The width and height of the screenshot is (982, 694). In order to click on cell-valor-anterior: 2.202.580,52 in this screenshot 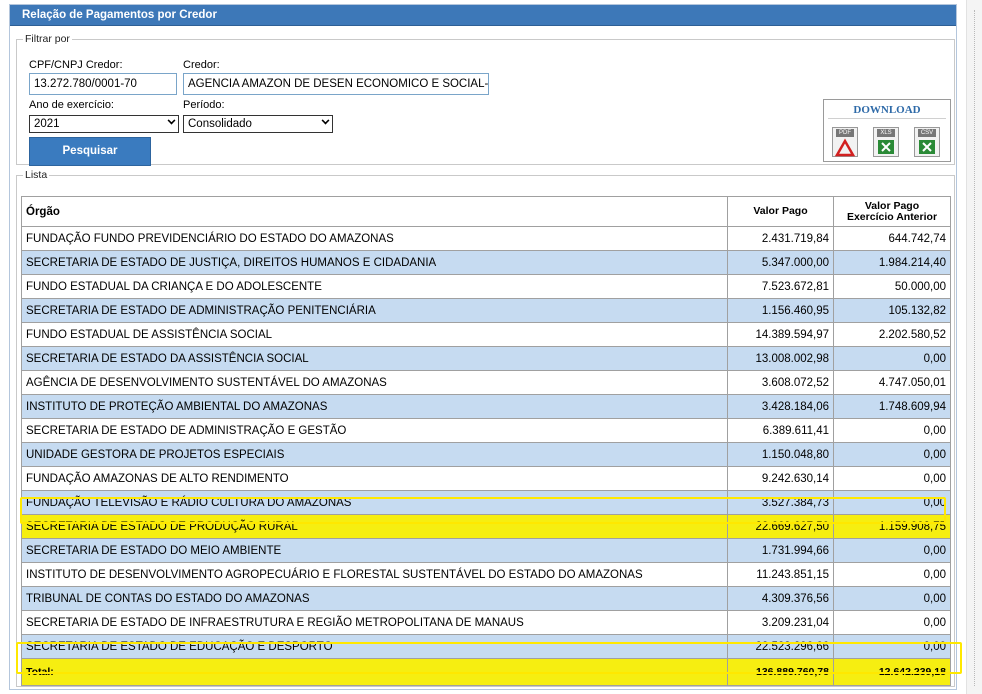, I will do `click(892, 334)`.